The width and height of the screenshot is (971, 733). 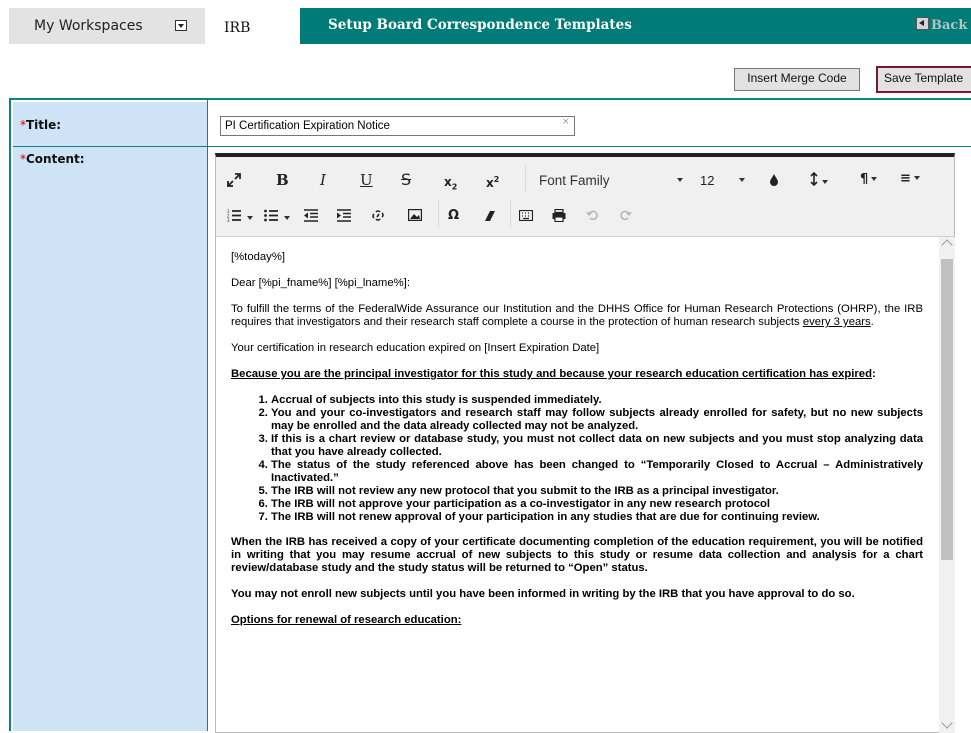 I want to click on unordered-list-icon, so click(x=277, y=218).